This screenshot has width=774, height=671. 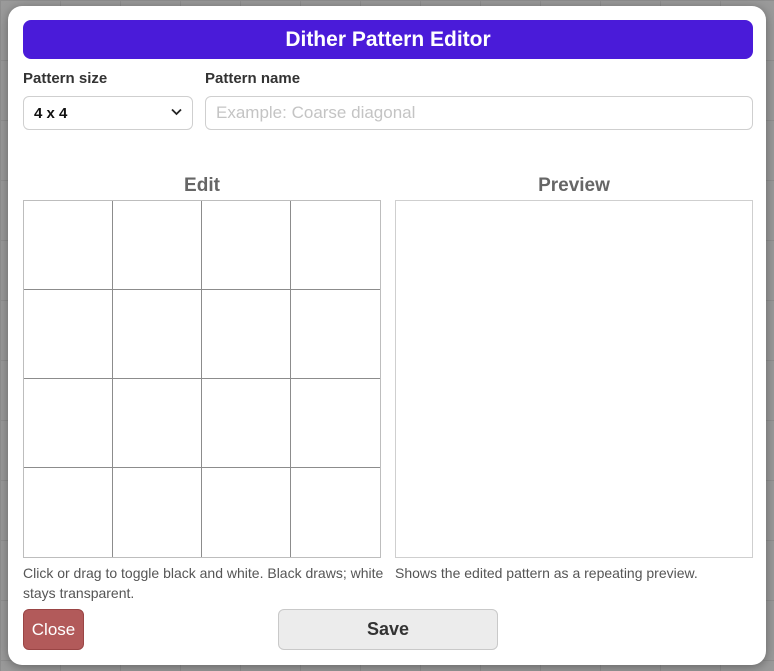 I want to click on pattern-size-select: 4 x 4, so click(x=108, y=113).